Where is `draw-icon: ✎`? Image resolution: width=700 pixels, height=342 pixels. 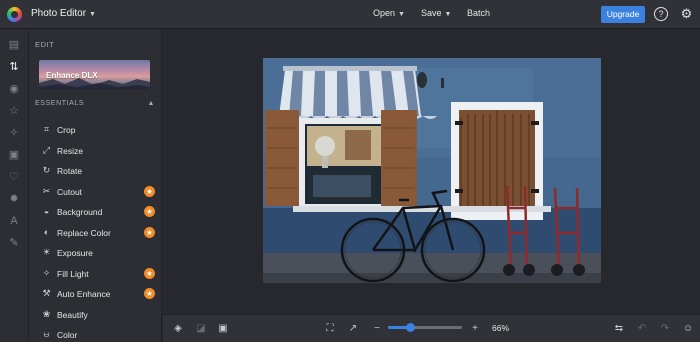 draw-icon: ✎ is located at coordinates (14, 243).